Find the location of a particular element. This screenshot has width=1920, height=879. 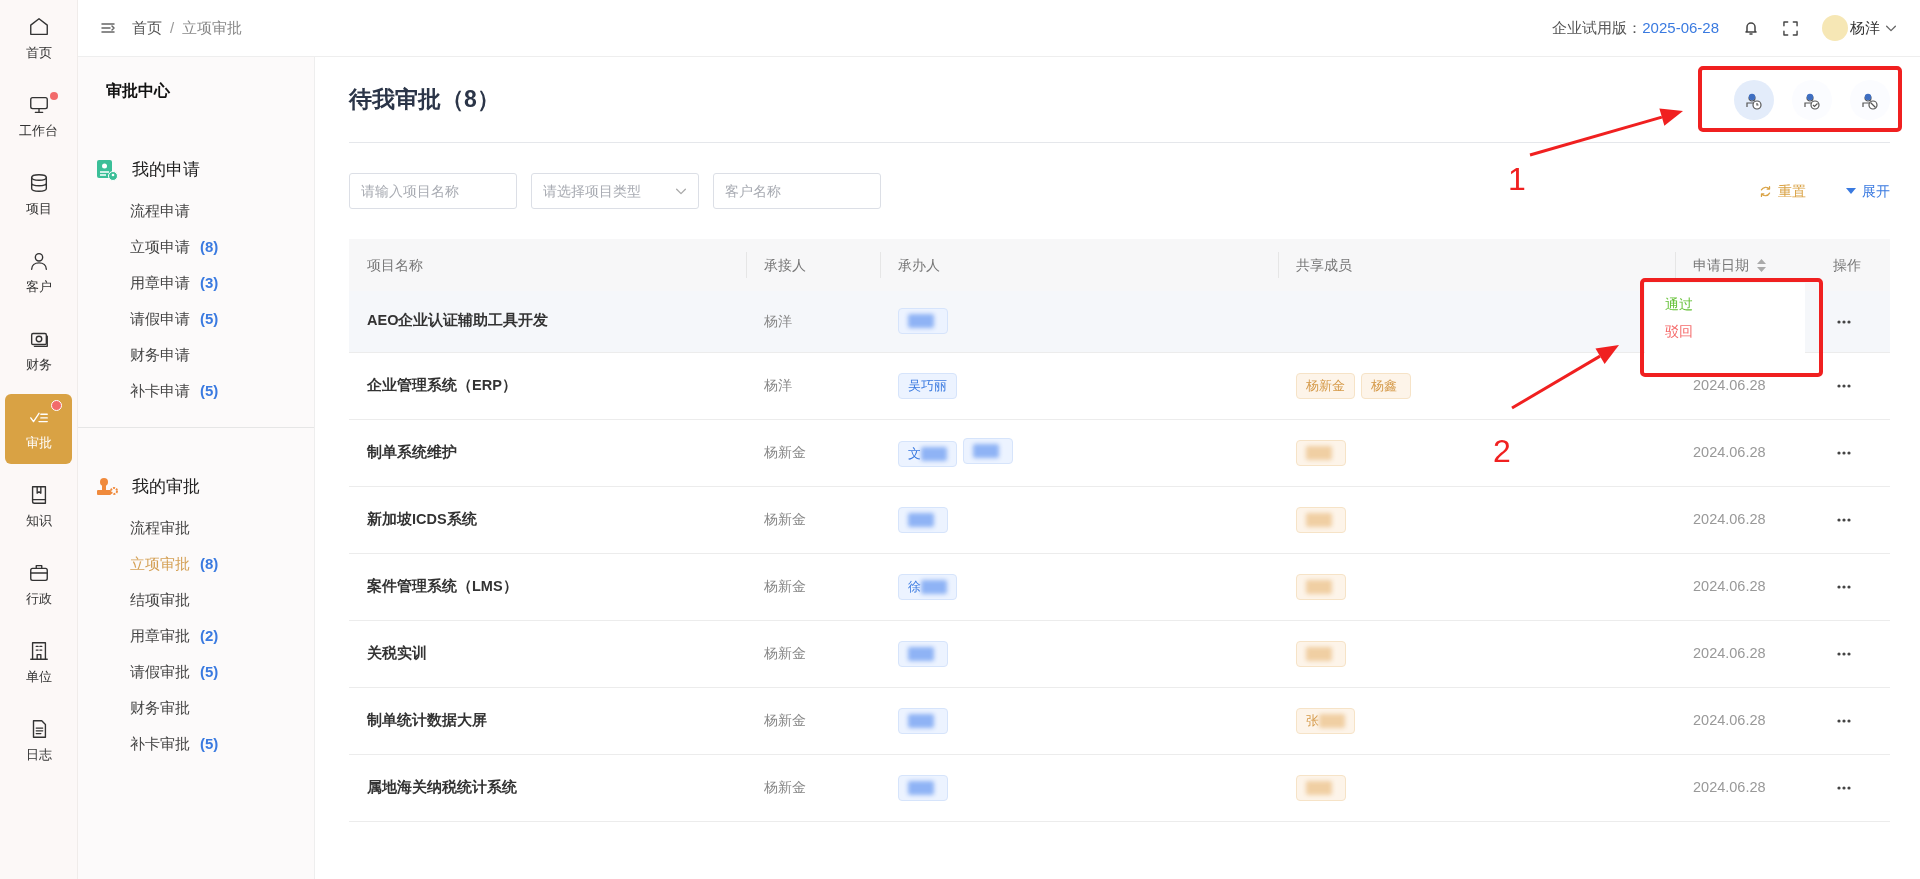

type-select: 请选择项目类型 is located at coordinates (615, 191).